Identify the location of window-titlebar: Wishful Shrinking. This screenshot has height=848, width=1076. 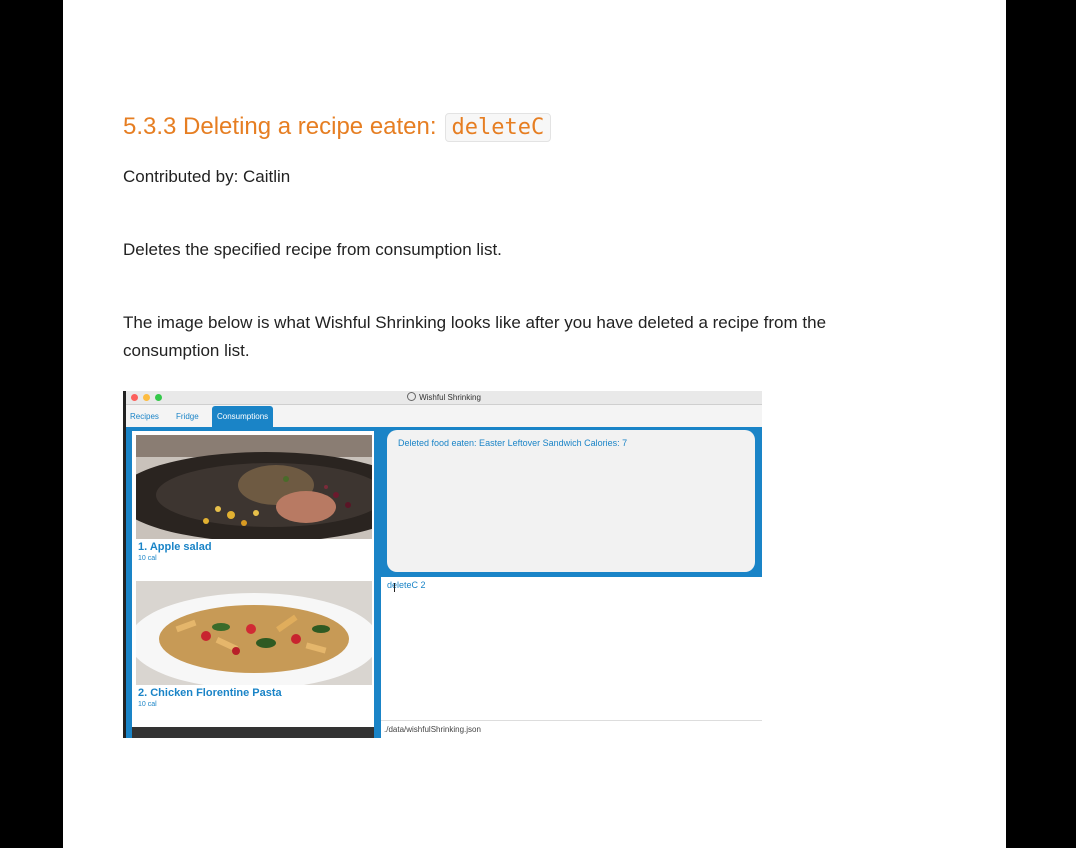
(444, 398).